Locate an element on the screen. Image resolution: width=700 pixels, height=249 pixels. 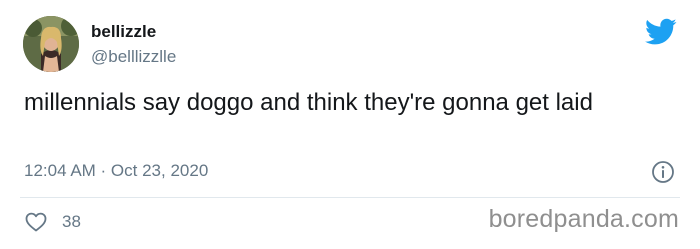
profile-photo is located at coordinates (51, 44).